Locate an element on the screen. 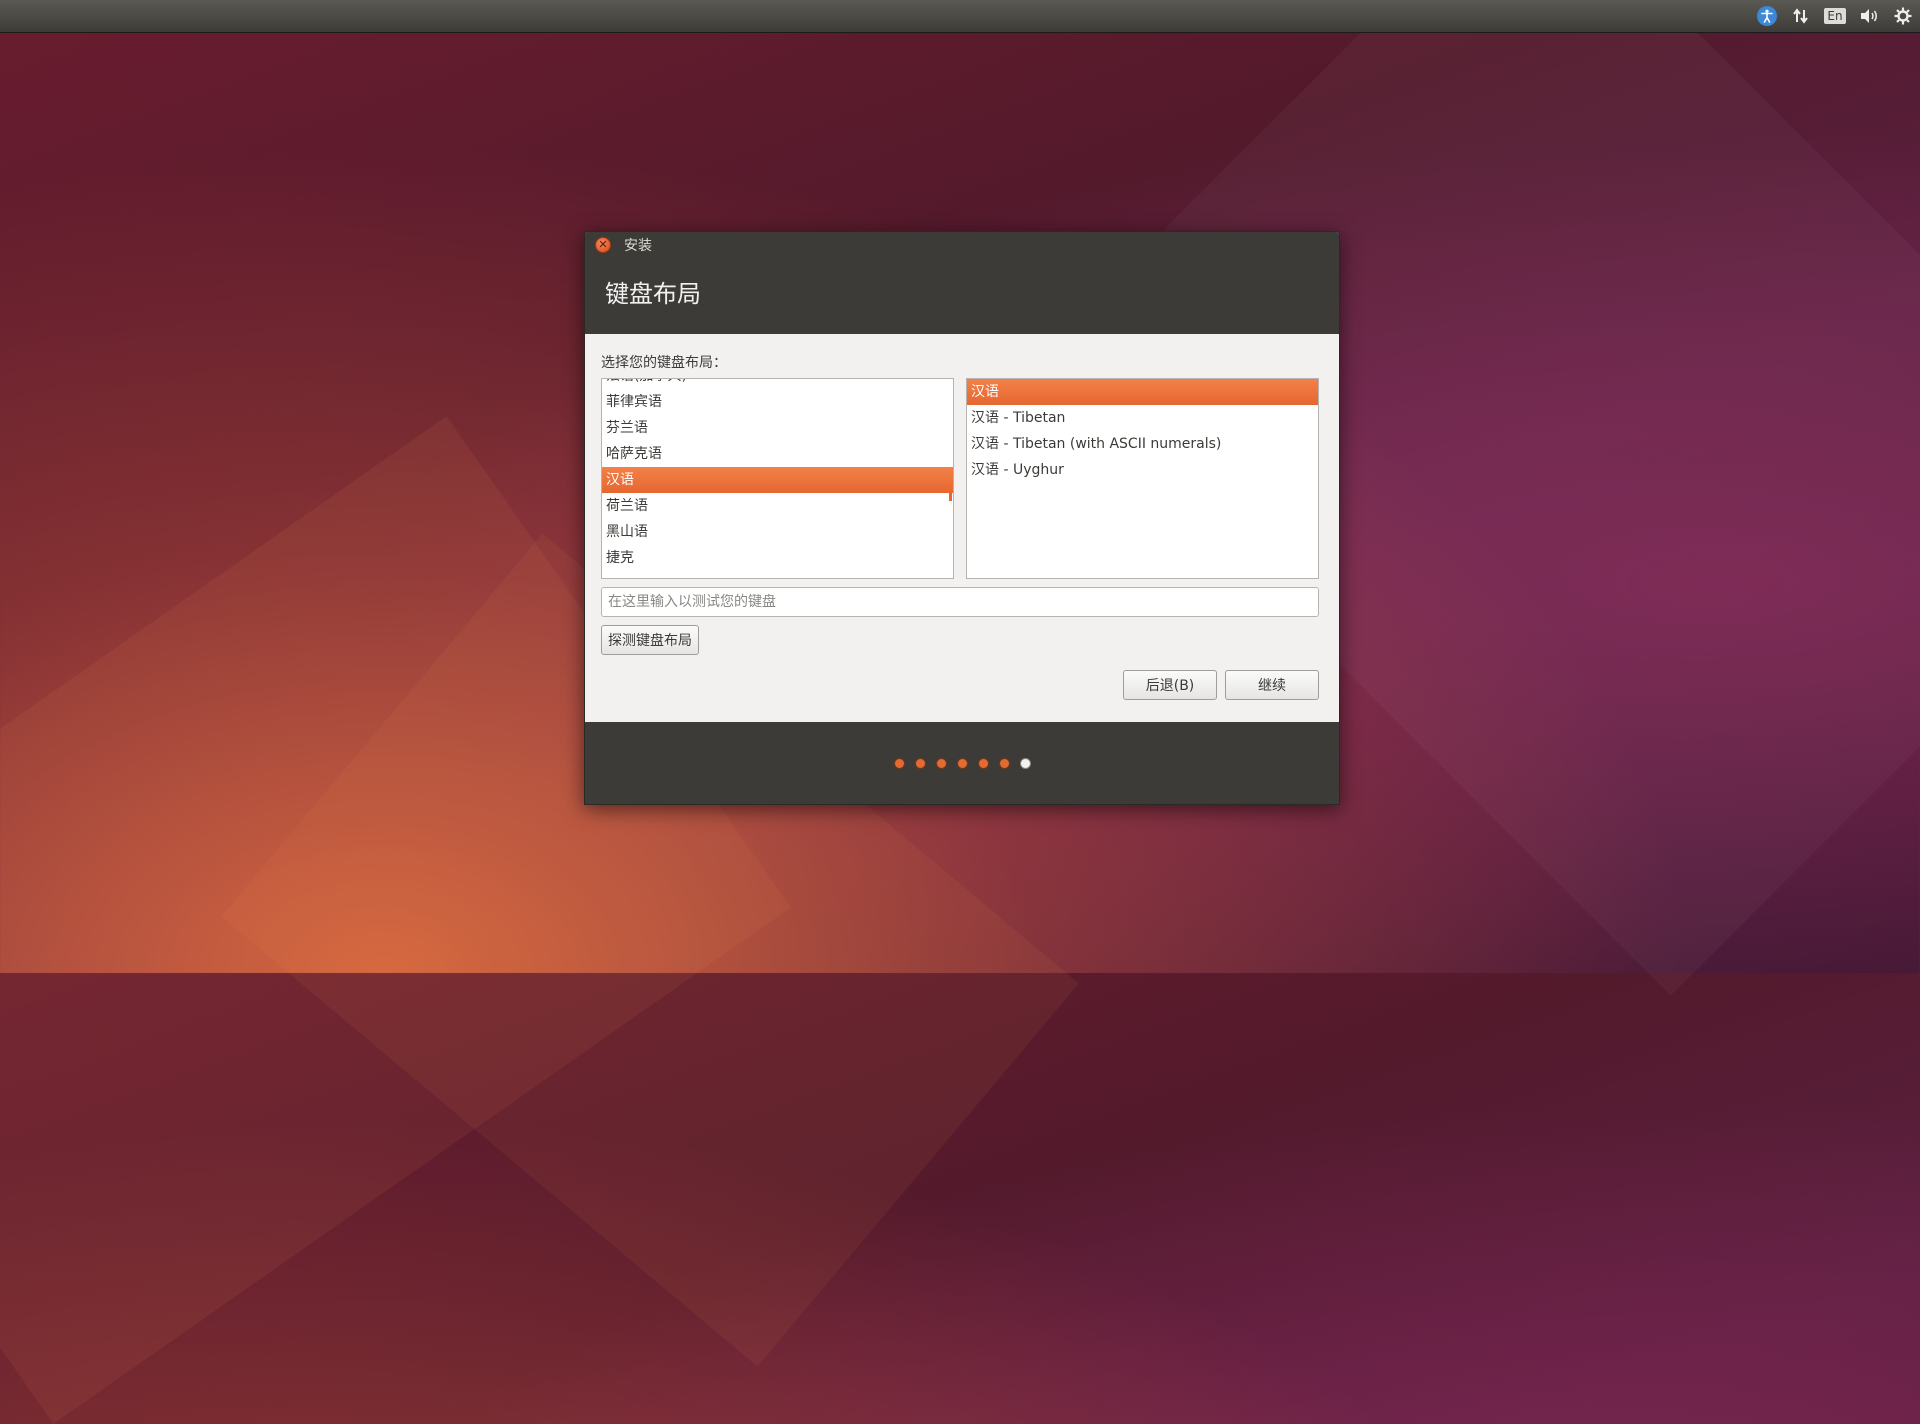  layout-prompt: 选择您的键盘布局： is located at coordinates (664, 363).